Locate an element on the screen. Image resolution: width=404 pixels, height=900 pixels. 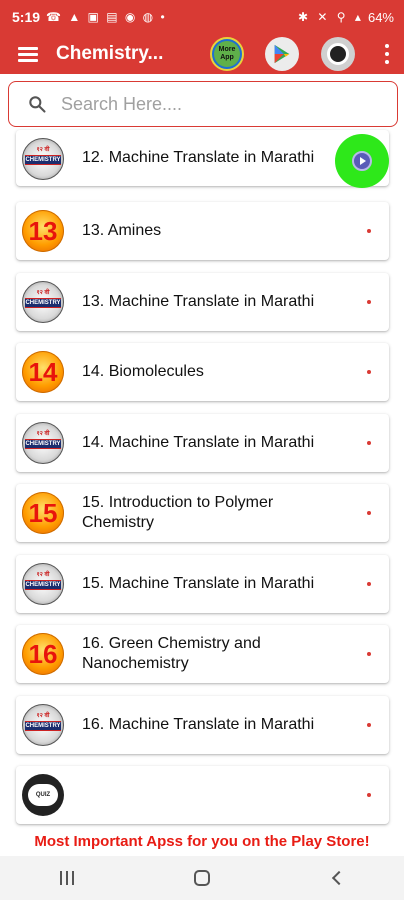
list-item-label: 14. Biomolecules is located at coordinates (143, 371).